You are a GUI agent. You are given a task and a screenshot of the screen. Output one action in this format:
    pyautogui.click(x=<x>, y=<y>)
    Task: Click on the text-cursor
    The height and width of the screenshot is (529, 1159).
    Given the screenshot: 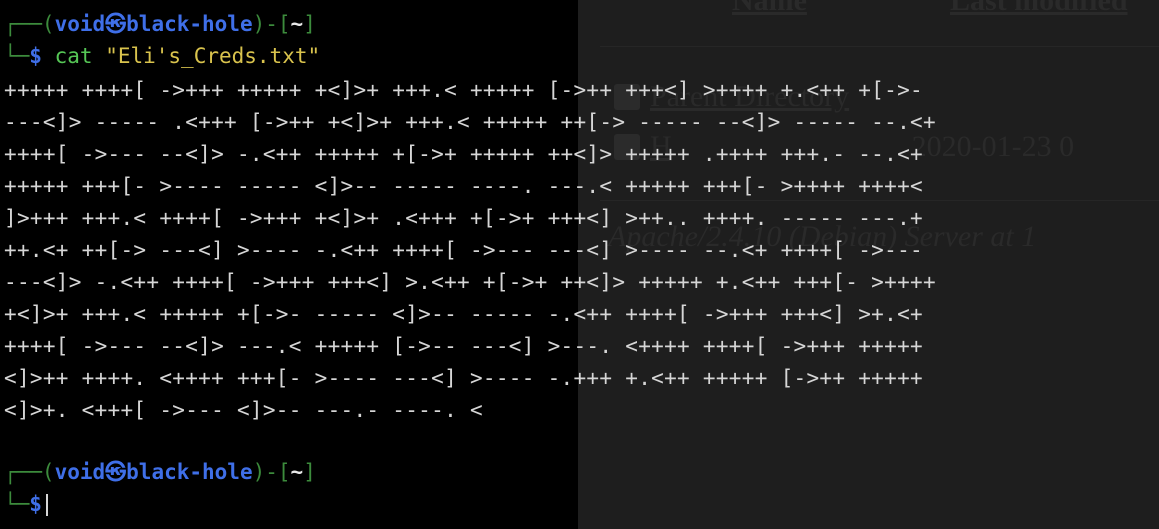 What is the action you would take?
    pyautogui.click(x=46, y=505)
    